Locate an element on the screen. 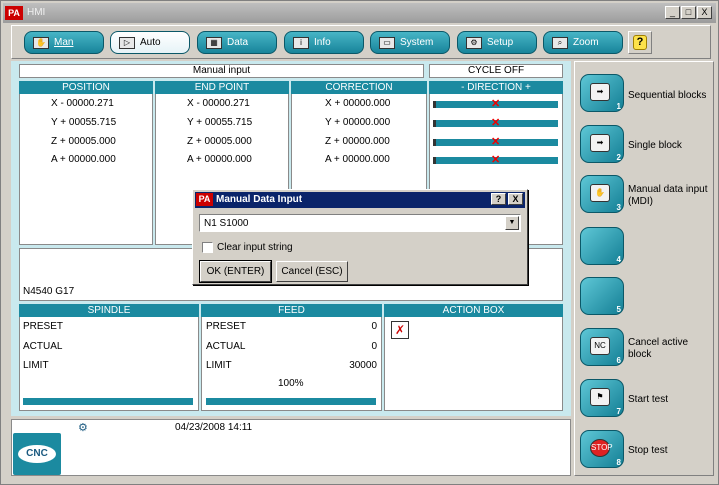 This screenshot has width=719, height=485. cancel-block-icon: NC is located at coordinates (600, 346).